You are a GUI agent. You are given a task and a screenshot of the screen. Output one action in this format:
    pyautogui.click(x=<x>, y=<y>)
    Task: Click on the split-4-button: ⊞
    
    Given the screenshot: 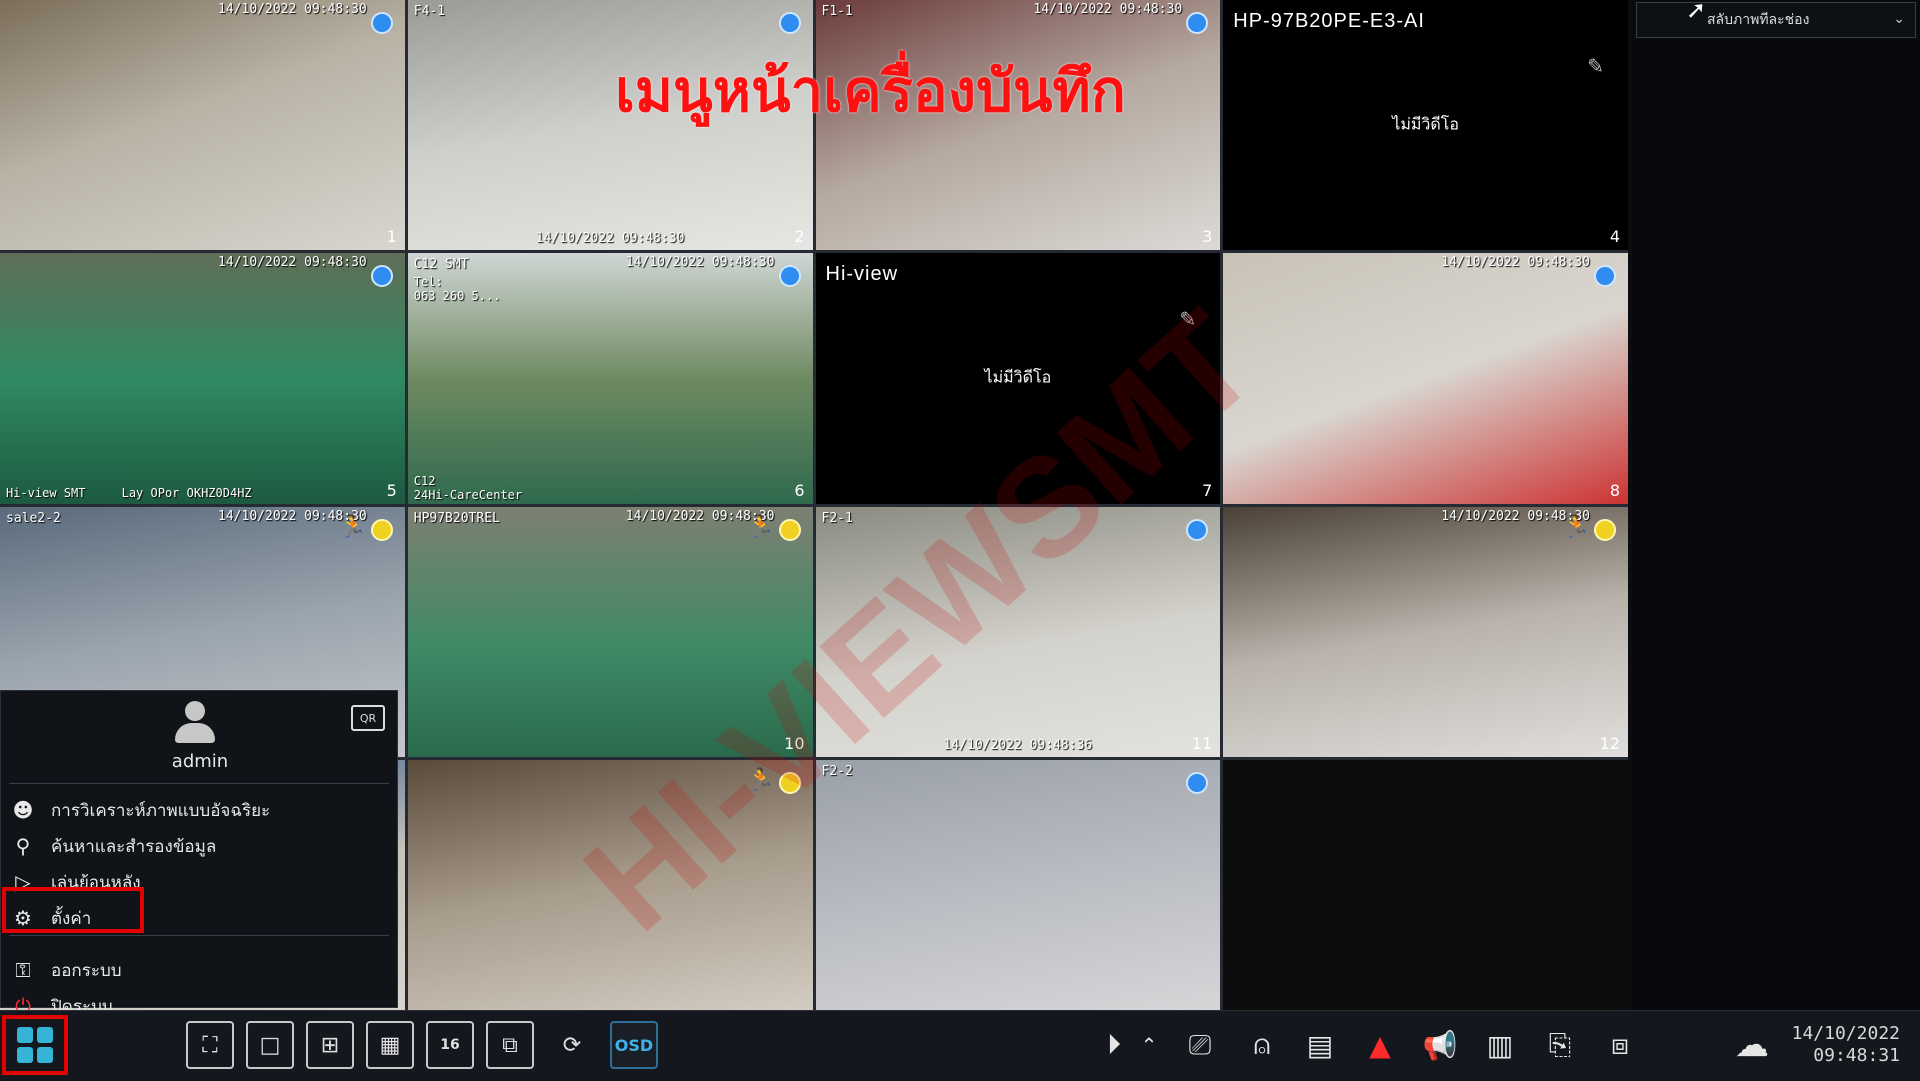 What is the action you would take?
    pyautogui.click(x=330, y=1045)
    